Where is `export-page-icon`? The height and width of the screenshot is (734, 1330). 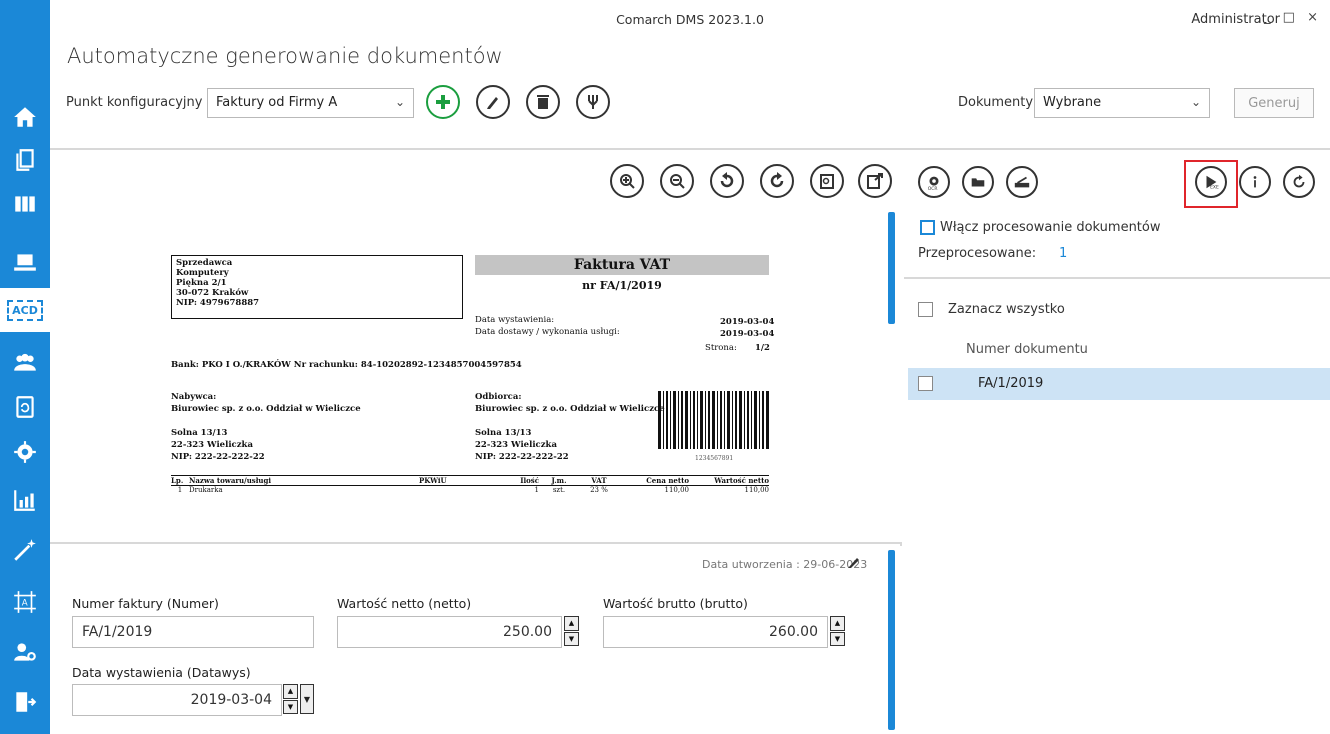
export-page-icon is located at coordinates (875, 181).